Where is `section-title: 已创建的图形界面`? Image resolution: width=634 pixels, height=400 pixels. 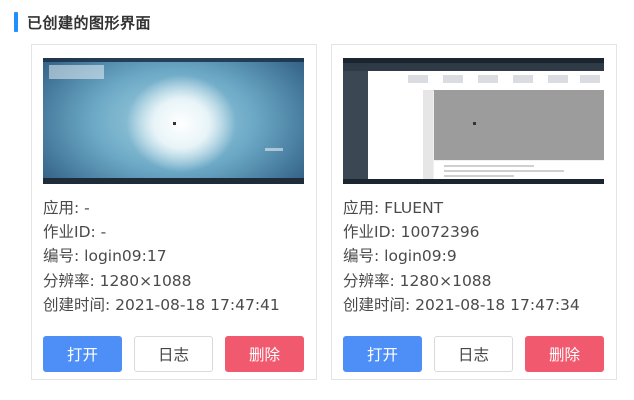 section-title: 已创建的图形界面 is located at coordinates (89, 22).